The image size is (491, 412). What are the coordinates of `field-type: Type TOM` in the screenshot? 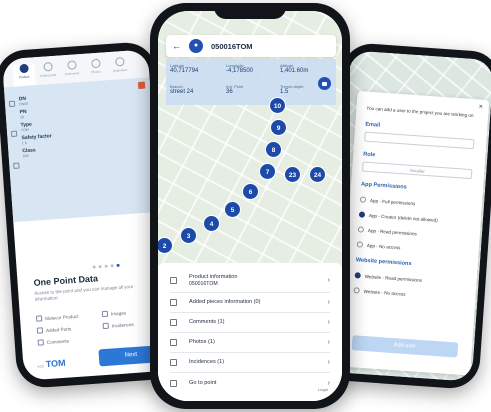 It's located at (26, 127).